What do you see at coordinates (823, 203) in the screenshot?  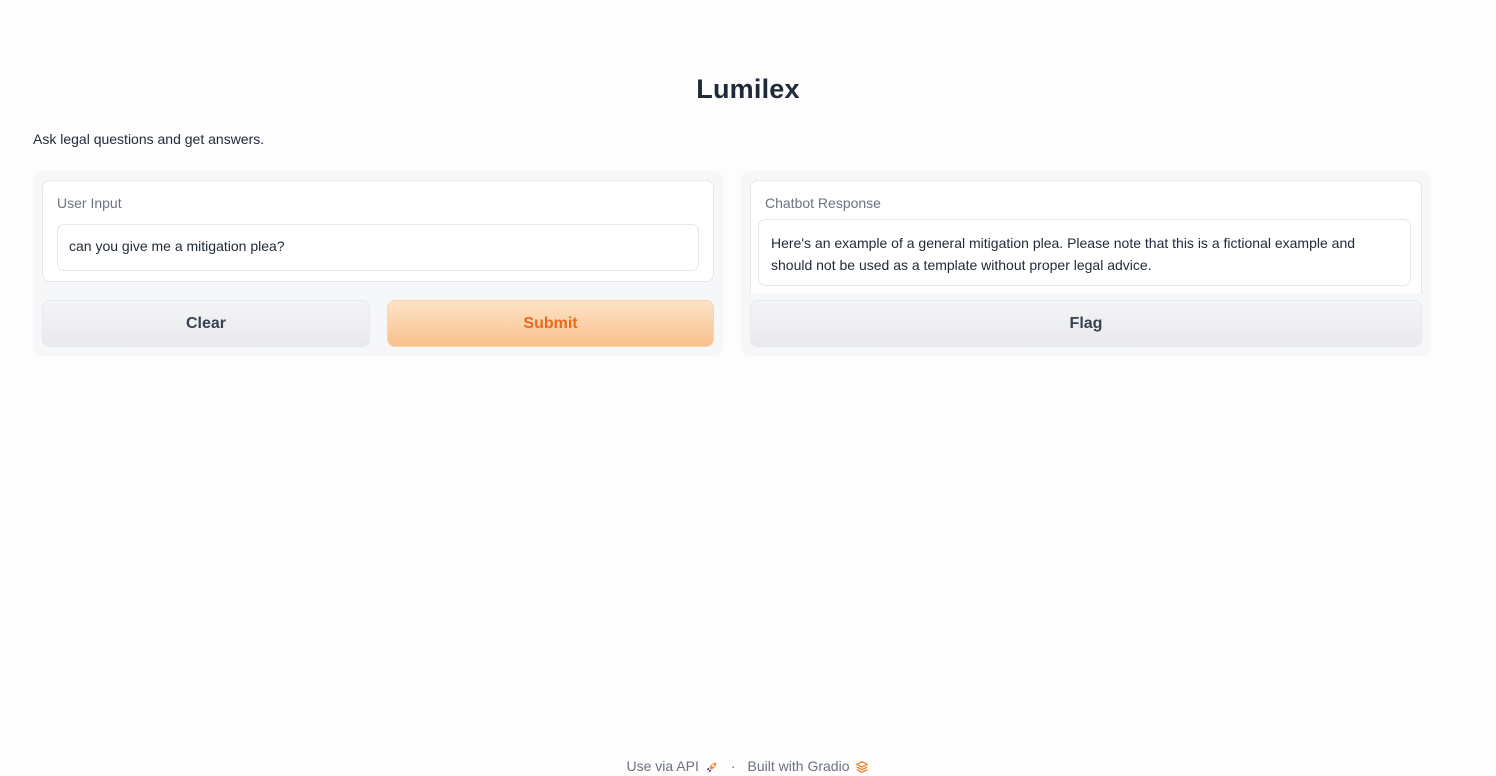 I see `chatbot-response-label: Chatbot Response` at bounding box center [823, 203].